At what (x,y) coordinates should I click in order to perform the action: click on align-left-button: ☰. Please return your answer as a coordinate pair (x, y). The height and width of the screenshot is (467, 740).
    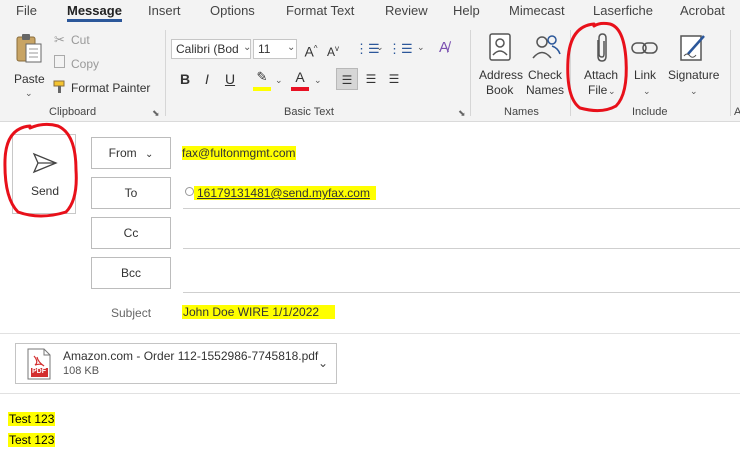
    Looking at the image, I should click on (347, 79).